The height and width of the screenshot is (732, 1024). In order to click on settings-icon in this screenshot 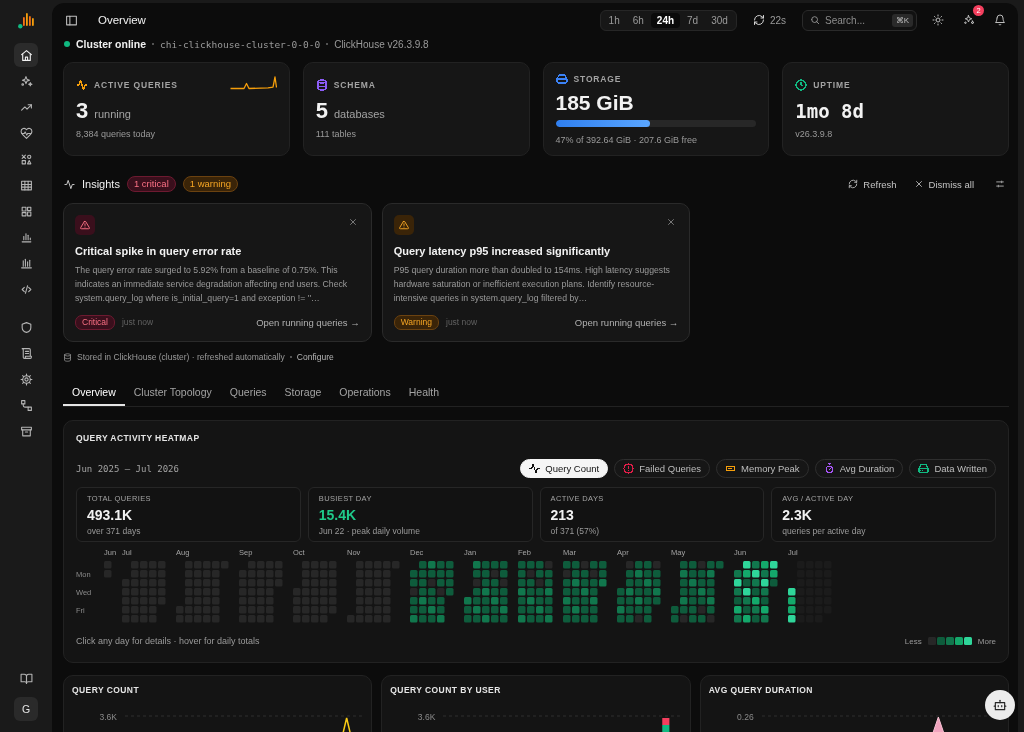, I will do `click(26, 379)`.